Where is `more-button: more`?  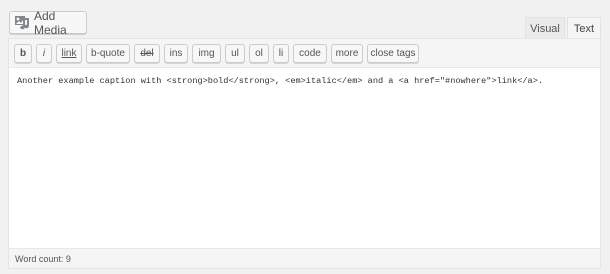
more-button: more is located at coordinates (347, 53).